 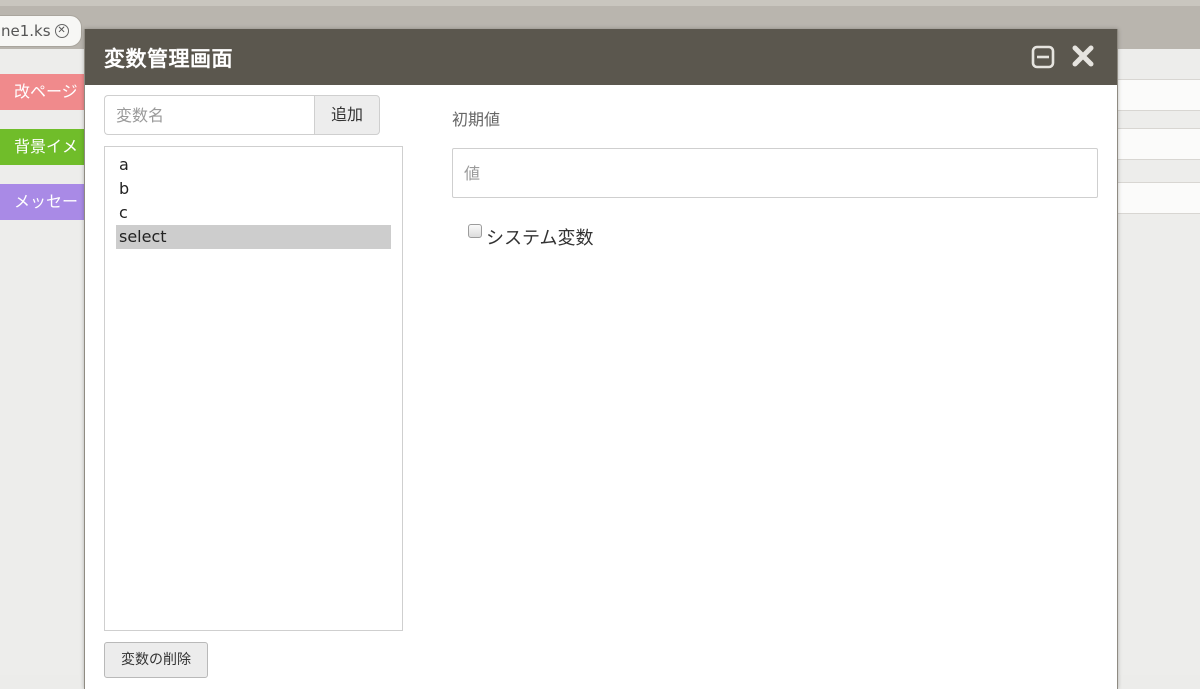 I want to click on cmd-page-break-button: 改ページ, so click(x=45, y=92).